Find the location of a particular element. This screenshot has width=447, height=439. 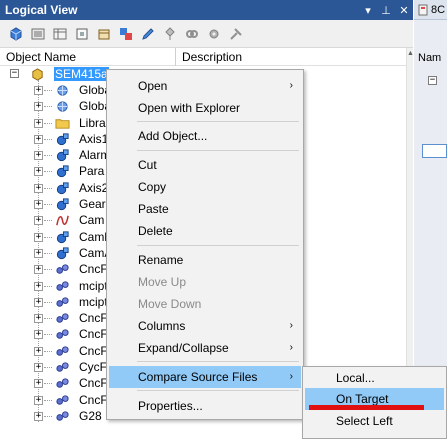

menu-item-paste: Paste is located at coordinates (205, 209).